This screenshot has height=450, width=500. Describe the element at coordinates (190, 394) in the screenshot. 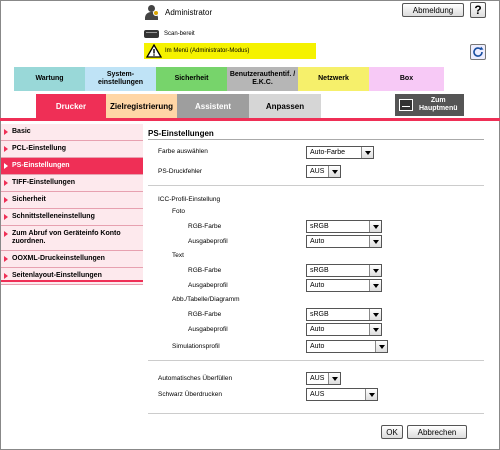

I see `schwarz-label: Schwarz Überdrucken` at that location.